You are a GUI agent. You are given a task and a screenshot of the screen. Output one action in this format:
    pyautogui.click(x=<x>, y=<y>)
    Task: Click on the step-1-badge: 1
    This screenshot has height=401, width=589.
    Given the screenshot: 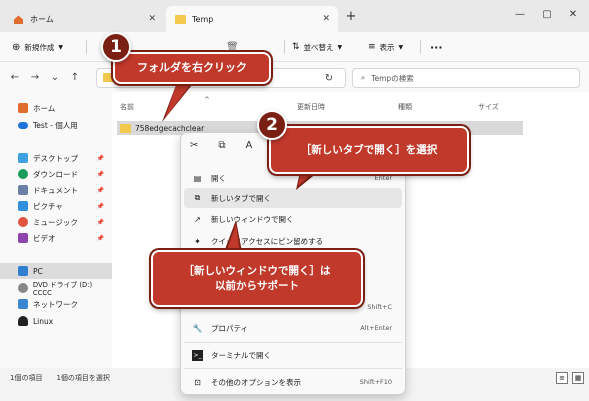 What is the action you would take?
    pyautogui.click(x=116, y=47)
    